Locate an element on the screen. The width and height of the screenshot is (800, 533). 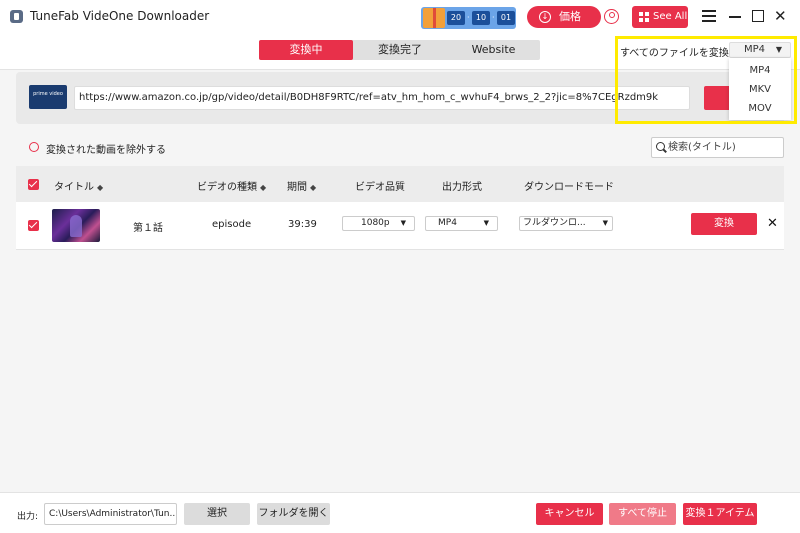
row-title: 第１話 is located at coordinates (148, 228).